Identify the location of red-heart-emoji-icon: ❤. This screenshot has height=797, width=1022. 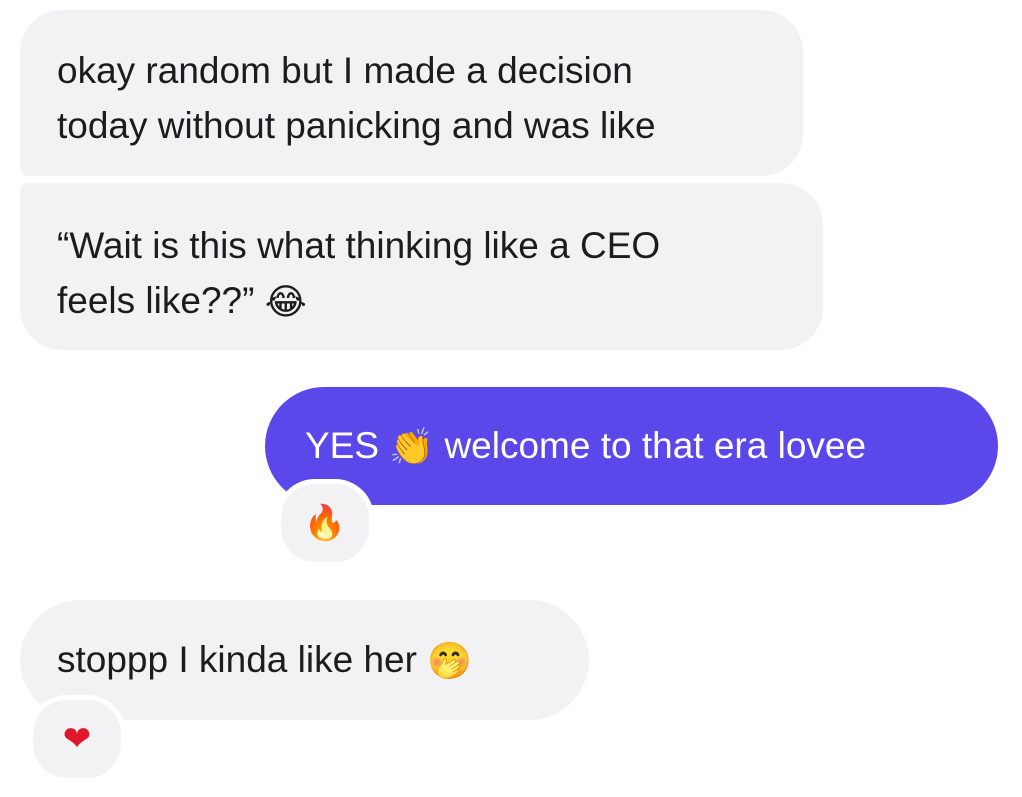
(77, 739).